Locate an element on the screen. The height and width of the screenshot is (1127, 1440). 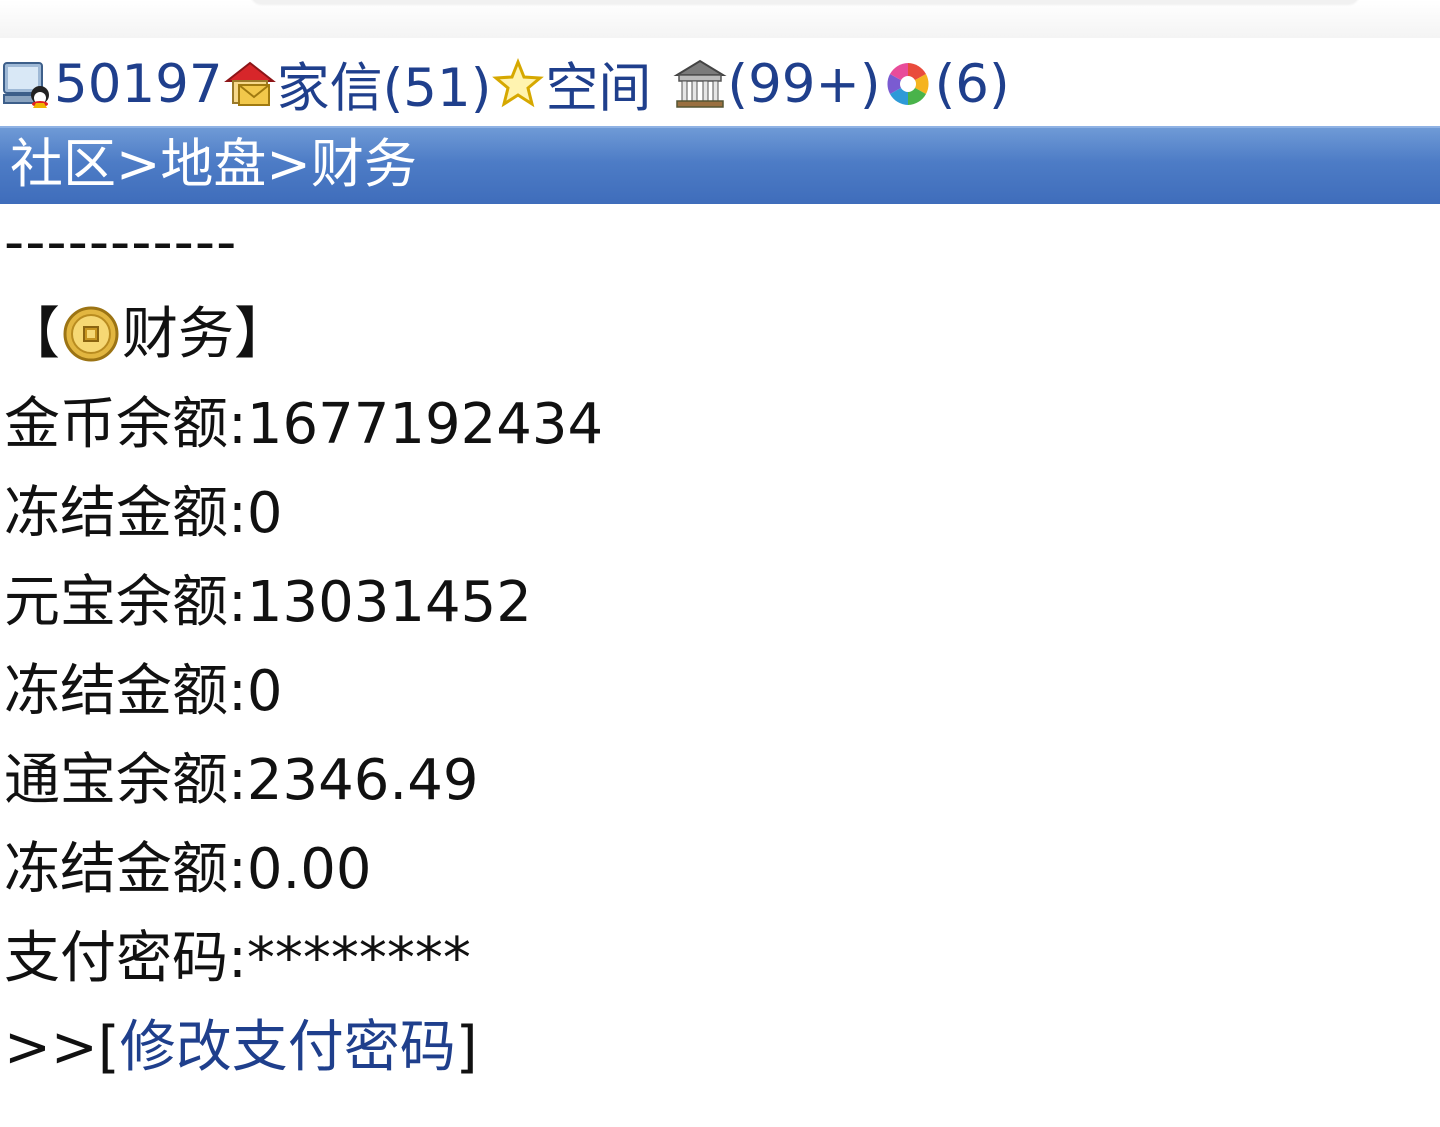
user-computer-icon is located at coordinates (27, 84).